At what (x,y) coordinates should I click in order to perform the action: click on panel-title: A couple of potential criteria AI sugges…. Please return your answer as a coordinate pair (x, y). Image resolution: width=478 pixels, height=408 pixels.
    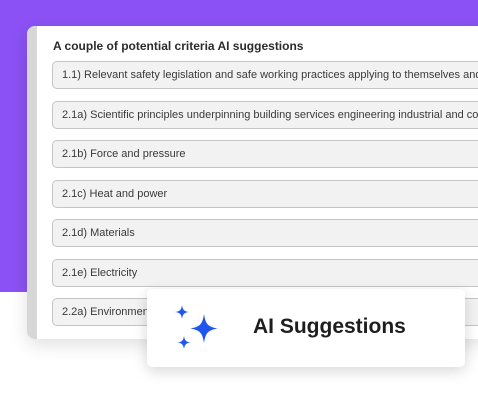
    Looking at the image, I should click on (178, 46).